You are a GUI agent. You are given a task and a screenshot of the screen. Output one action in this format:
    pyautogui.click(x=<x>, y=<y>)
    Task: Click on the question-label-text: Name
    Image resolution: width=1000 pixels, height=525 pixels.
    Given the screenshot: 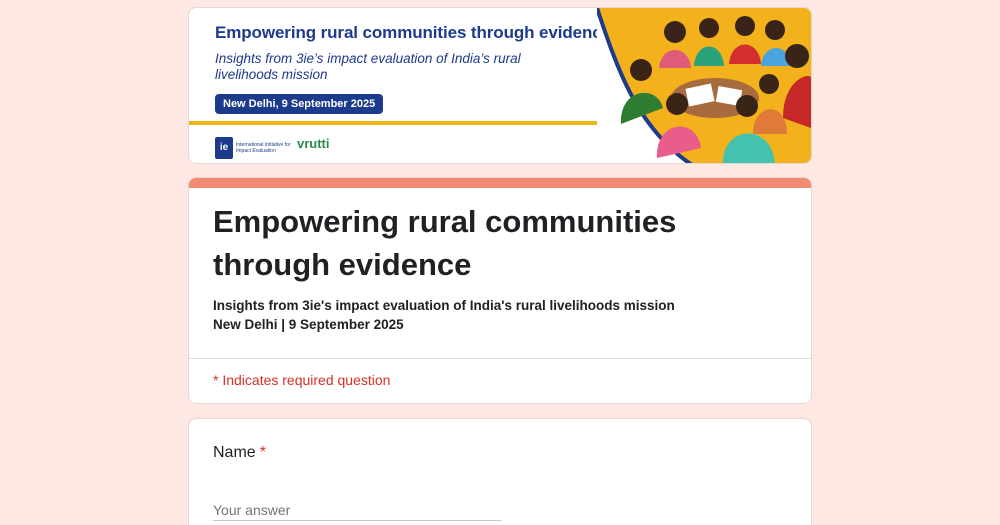 What is the action you would take?
    pyautogui.click(x=234, y=452)
    